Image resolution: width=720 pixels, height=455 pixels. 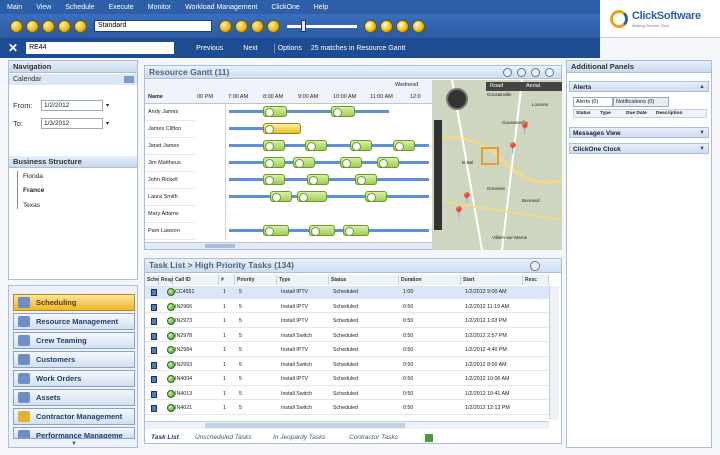 I want to click on col-type: Type, so click(x=303, y=280).